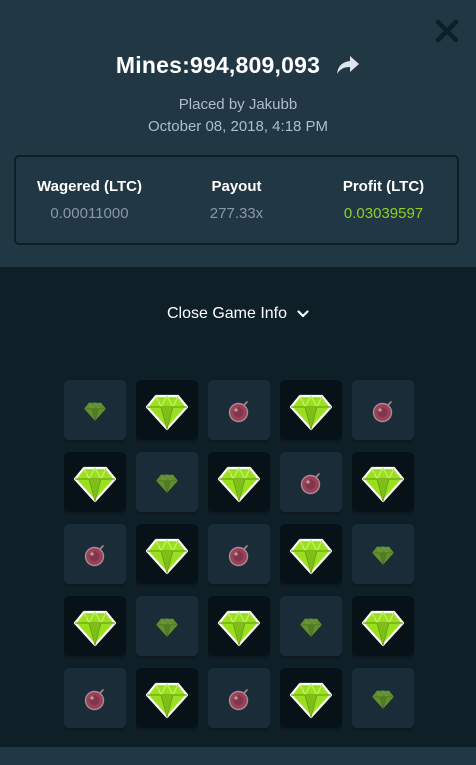 The height and width of the screenshot is (765, 476). I want to click on chevron-down-icon, so click(303, 314).